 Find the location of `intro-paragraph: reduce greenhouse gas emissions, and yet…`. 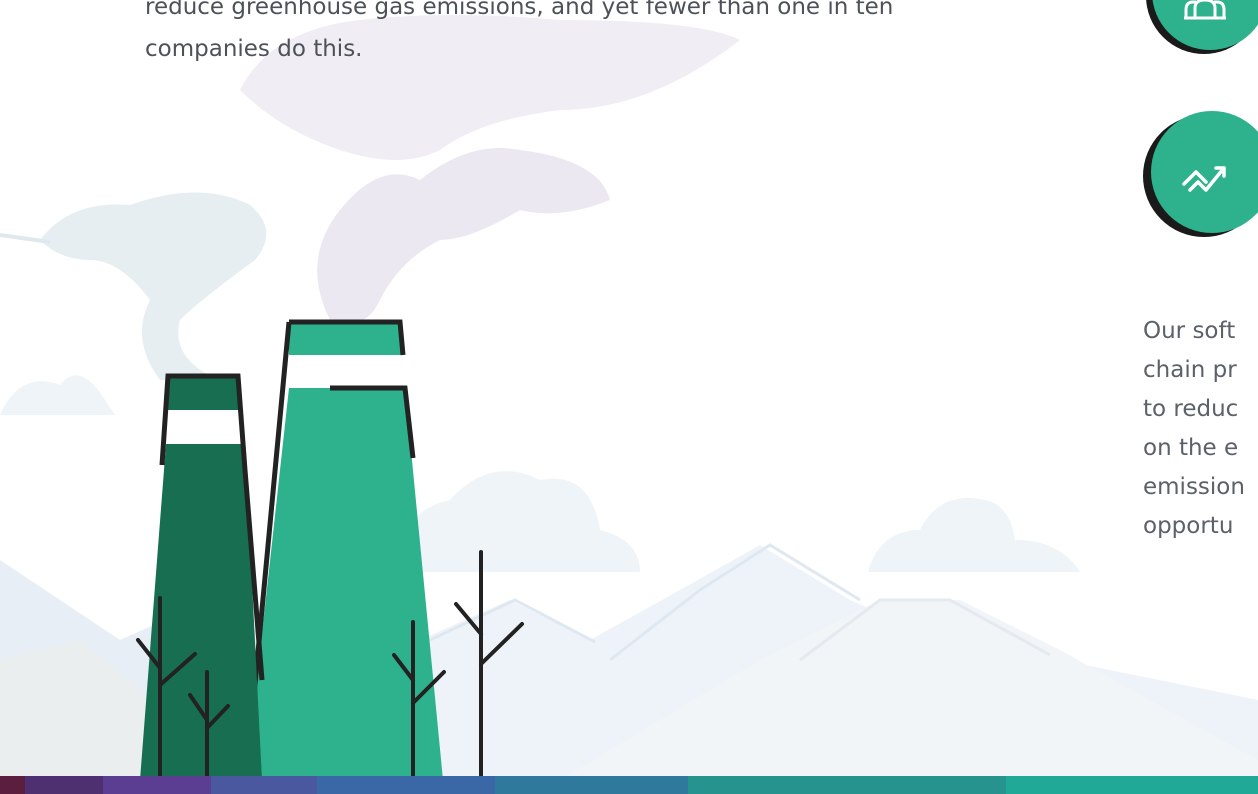

intro-paragraph: reduce greenhouse gas emissions, and yet… is located at coordinates (615, 35).